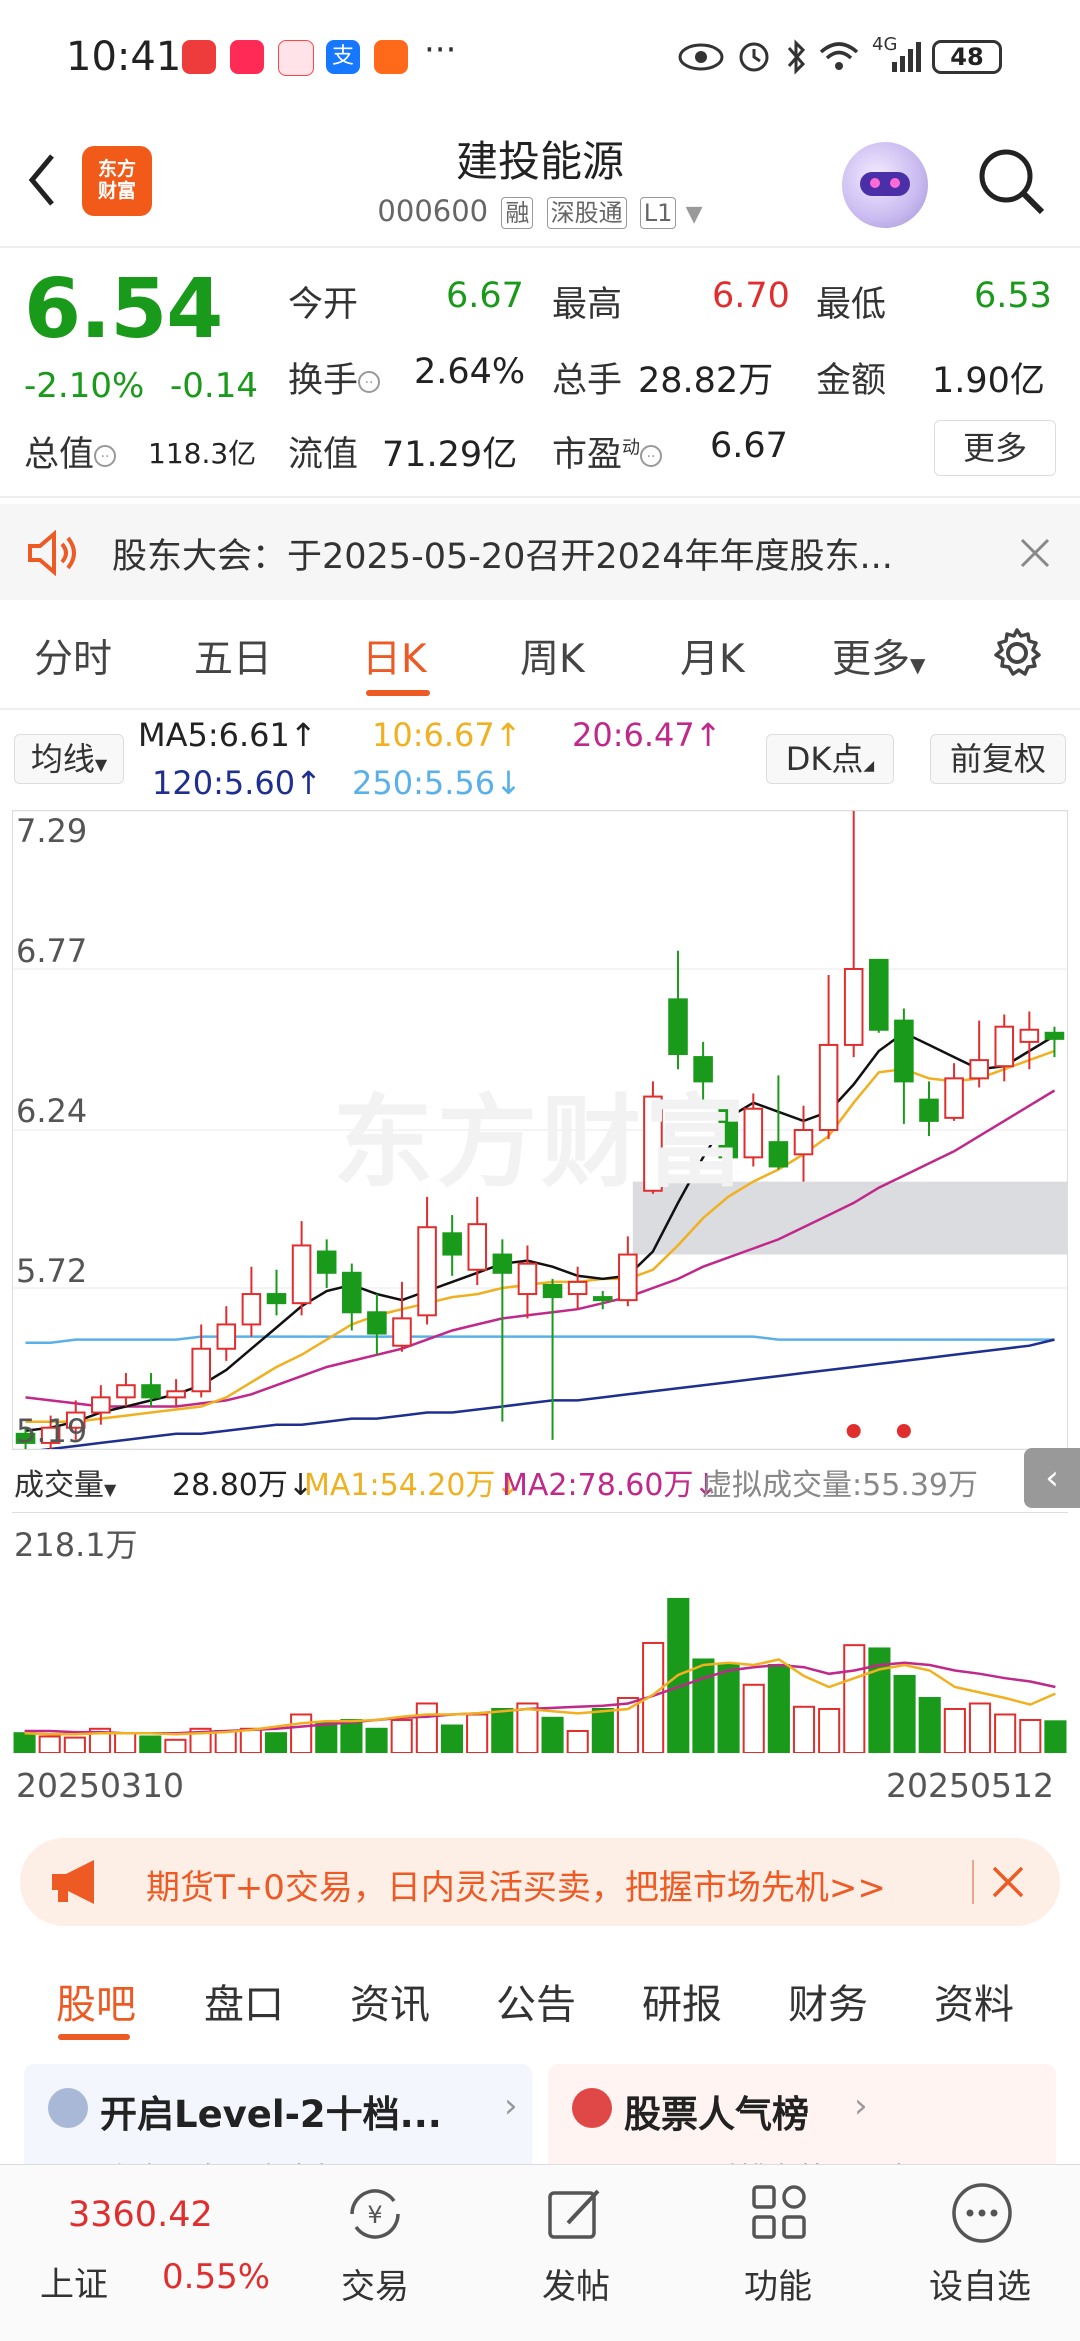  What do you see at coordinates (1013, 296) in the screenshot?
I see `low-value: 6.53` at bounding box center [1013, 296].